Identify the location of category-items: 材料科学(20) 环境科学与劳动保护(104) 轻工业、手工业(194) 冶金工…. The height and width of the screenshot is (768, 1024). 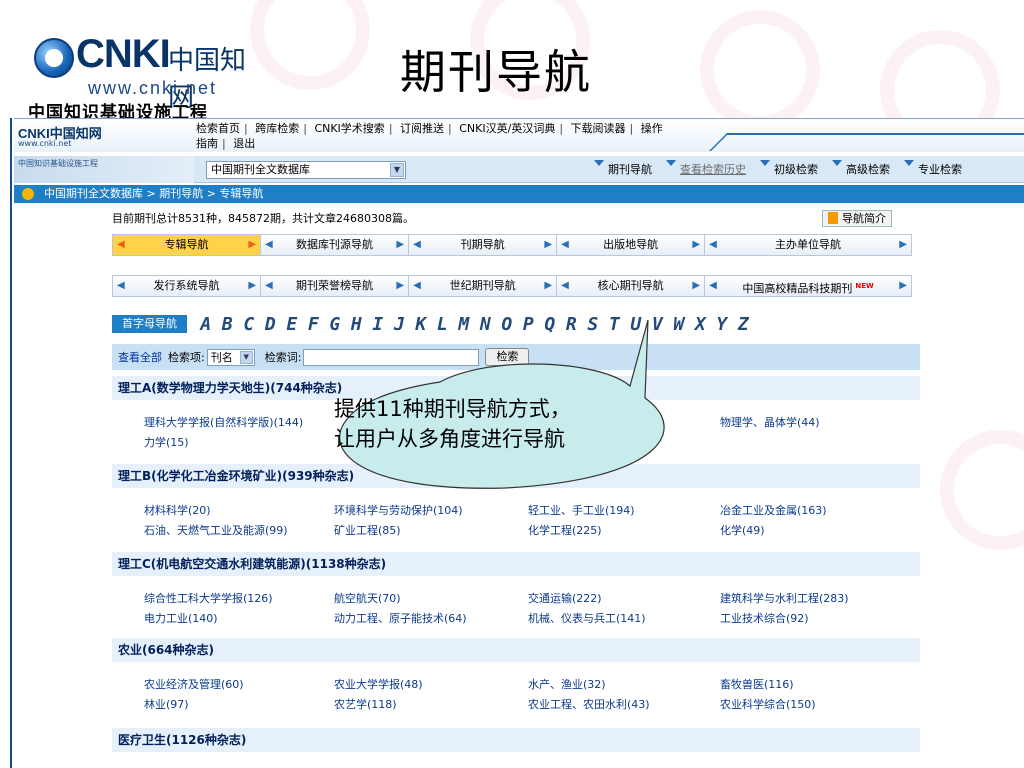
(516, 521).